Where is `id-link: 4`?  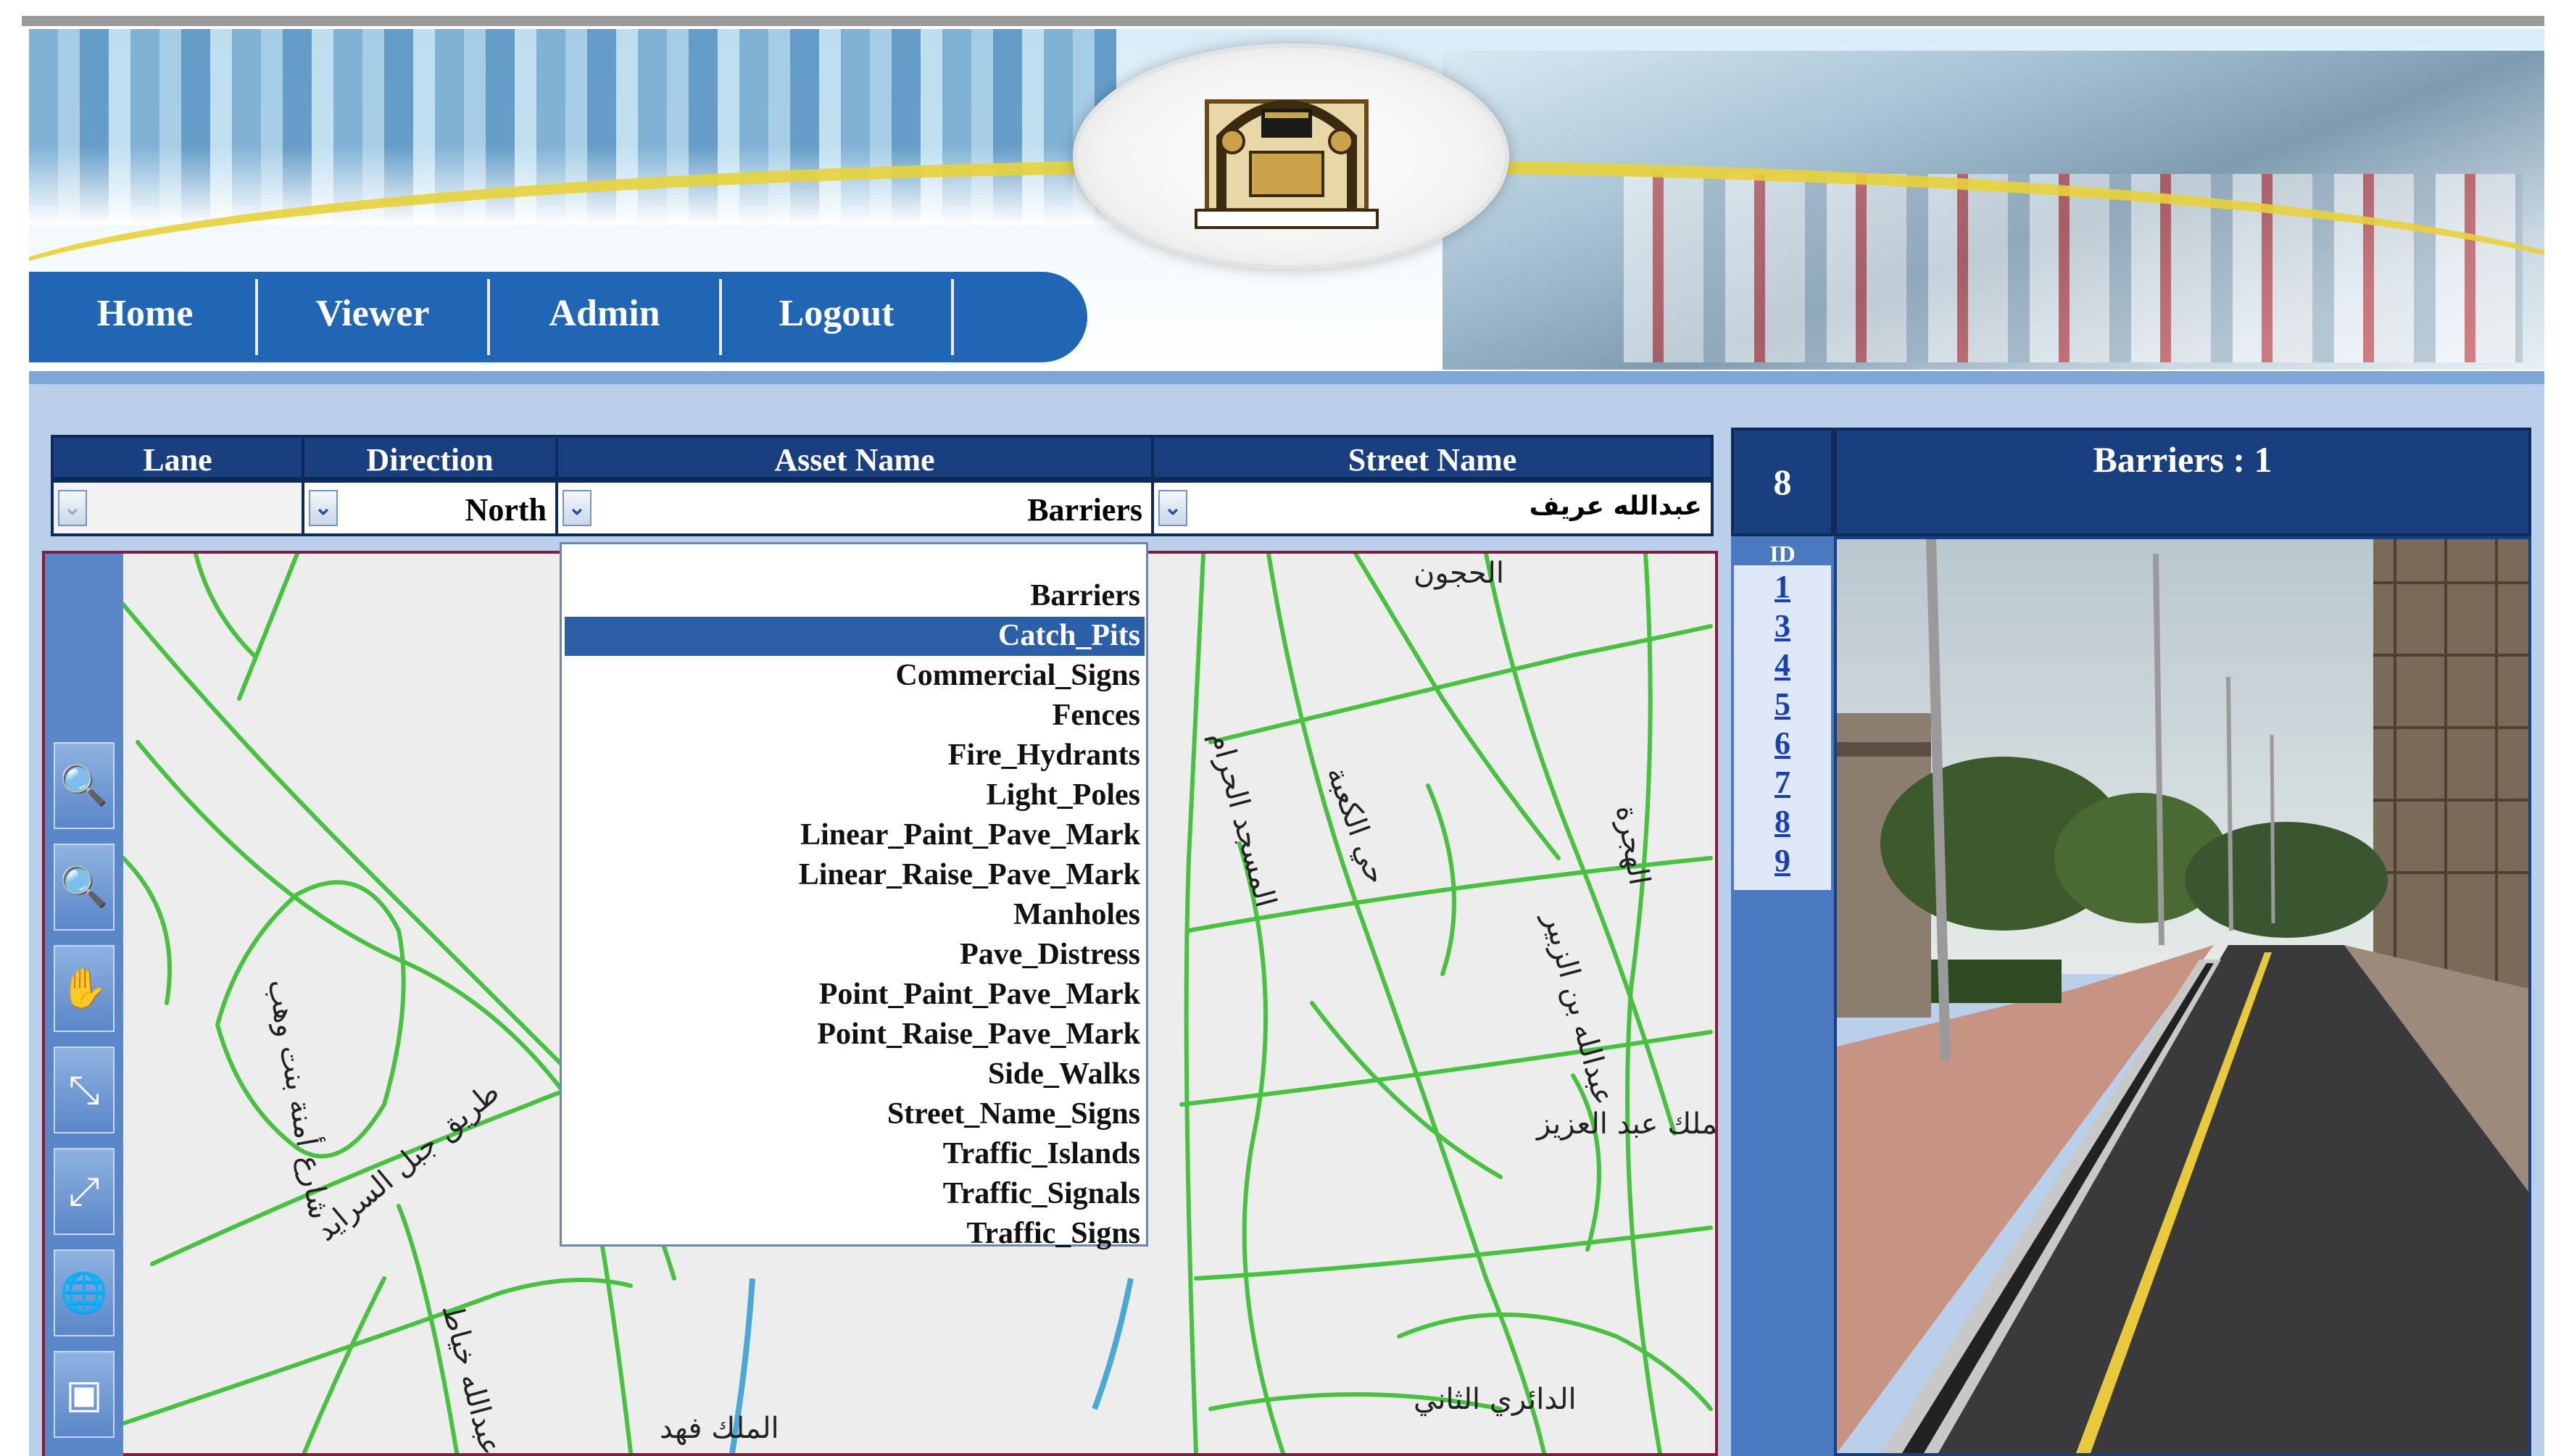 id-link: 4 is located at coordinates (1782, 664).